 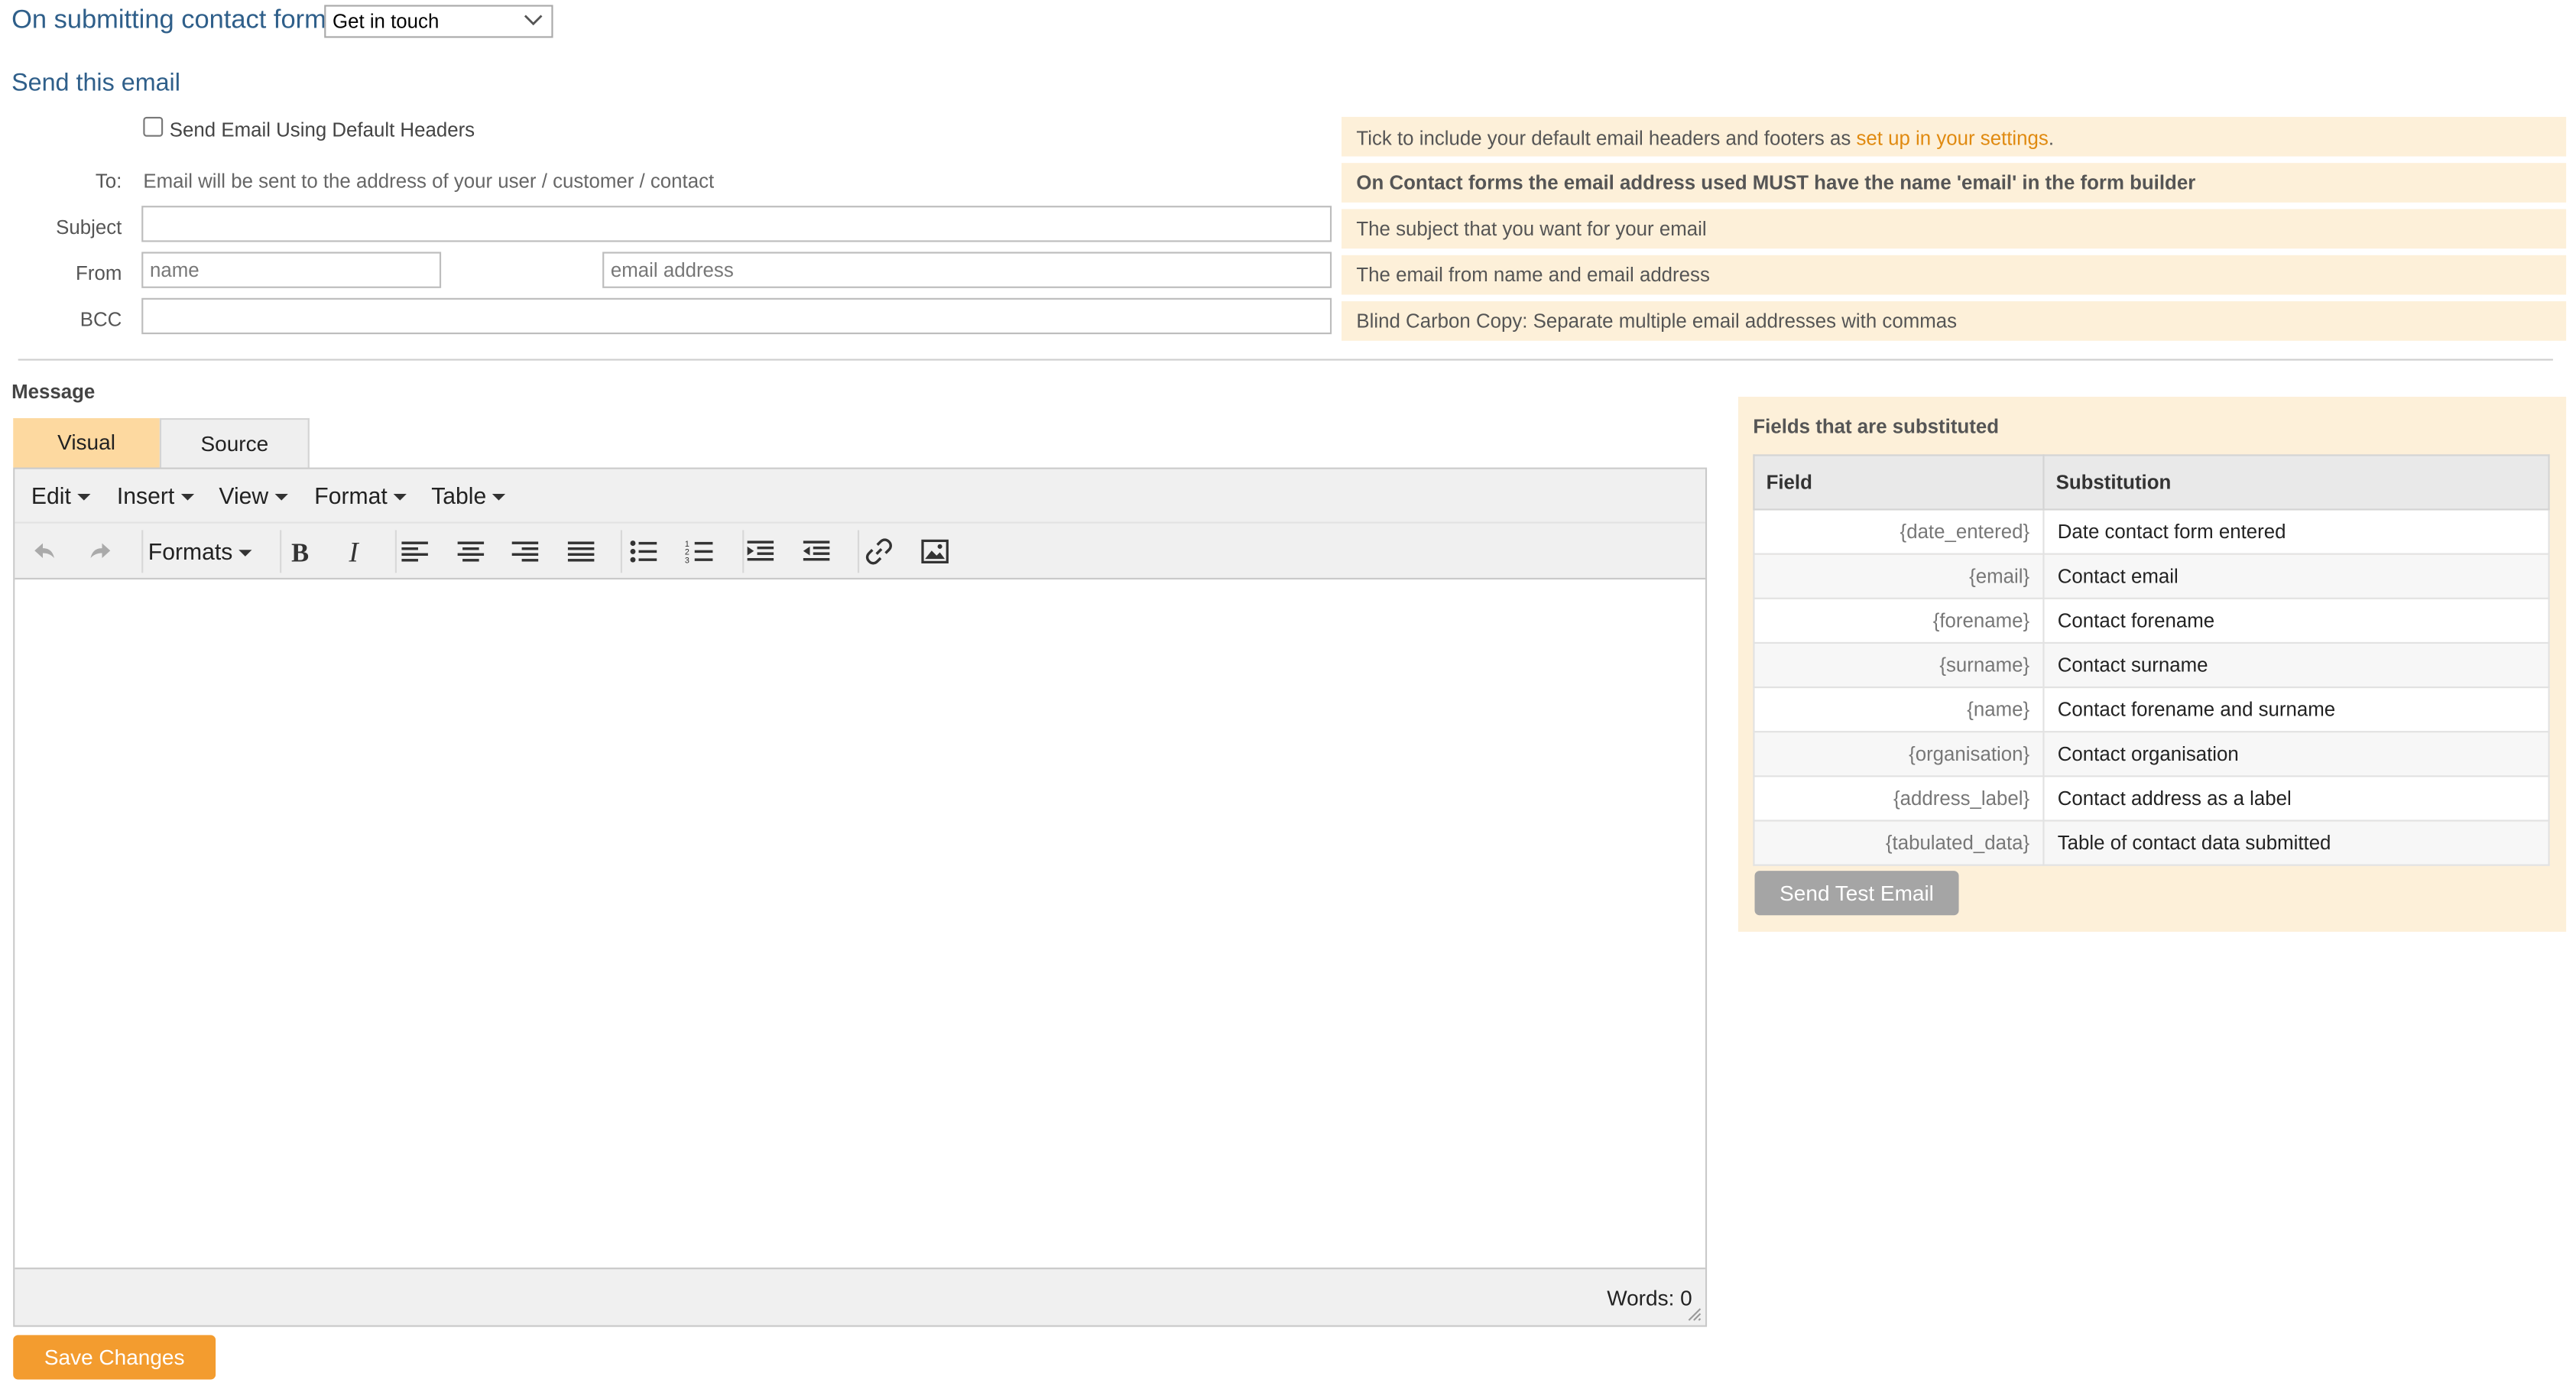 I want to click on substitution-cell: Contact address as a label, so click(x=2296, y=798).